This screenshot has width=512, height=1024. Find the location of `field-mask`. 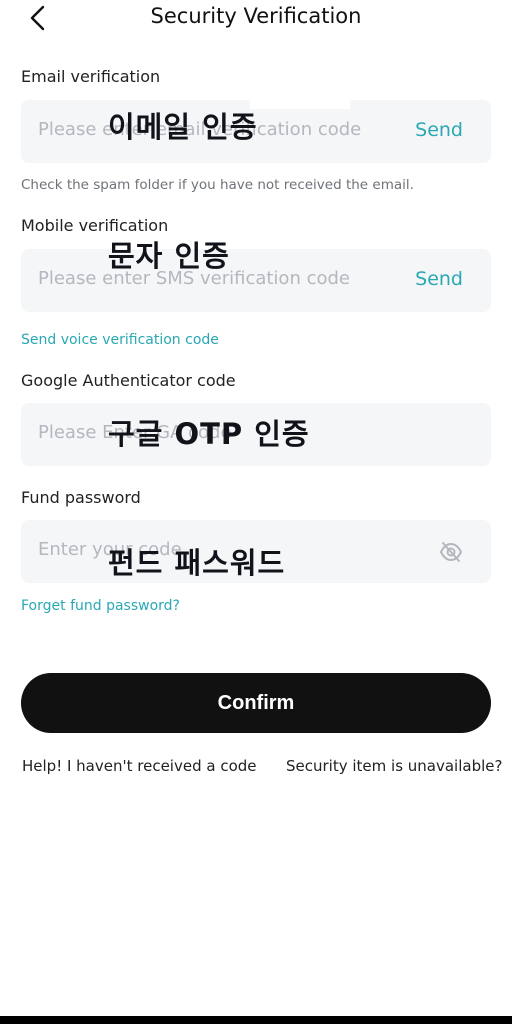

field-mask is located at coordinates (300, 103).